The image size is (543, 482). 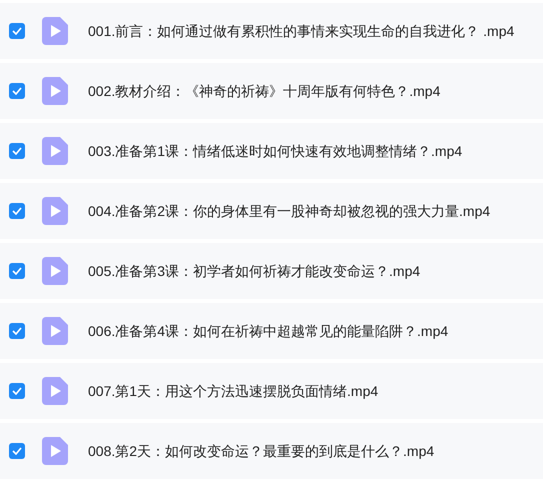 I want to click on file-row: 004.准备第2课：你的身体里有一股神奇却被忽视的强大力量.mp4, so click(x=271, y=211).